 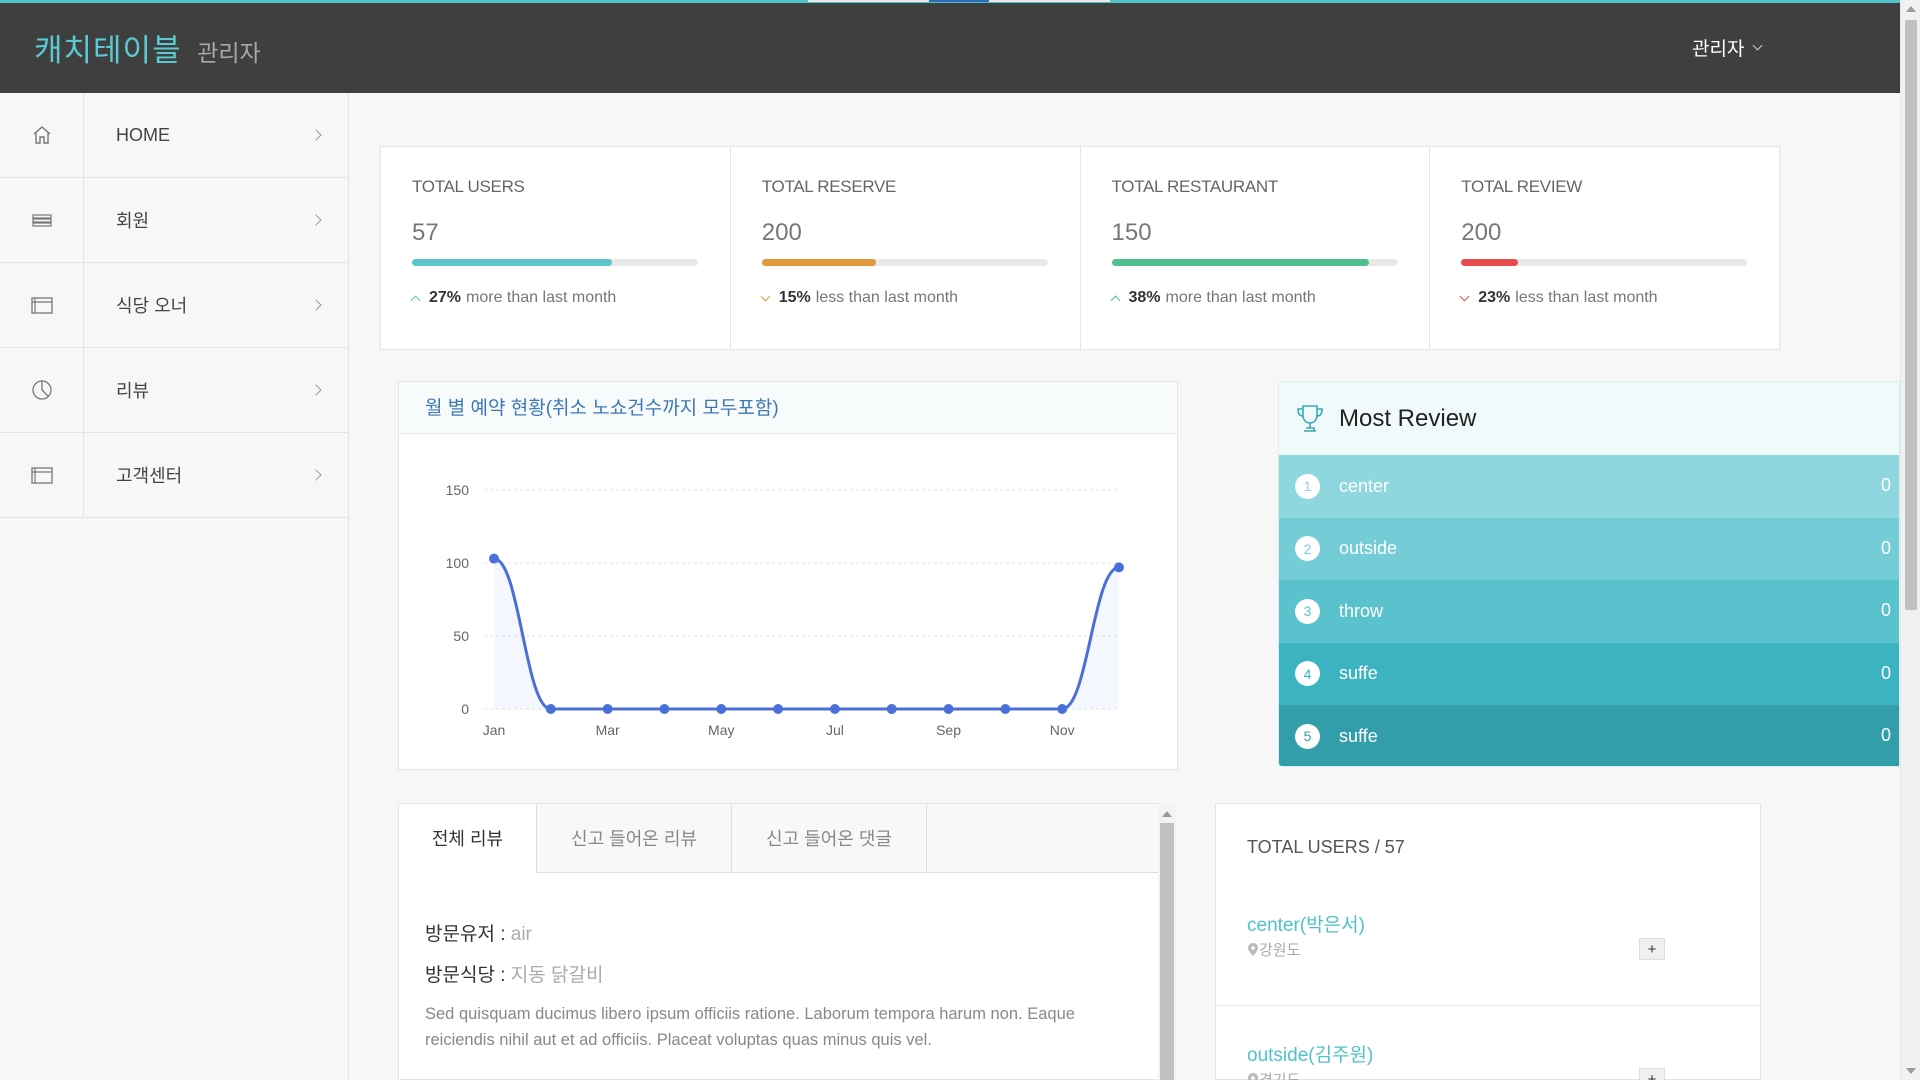 What do you see at coordinates (468, 186) in the screenshot?
I see `stat-title: TOTAL USERS` at bounding box center [468, 186].